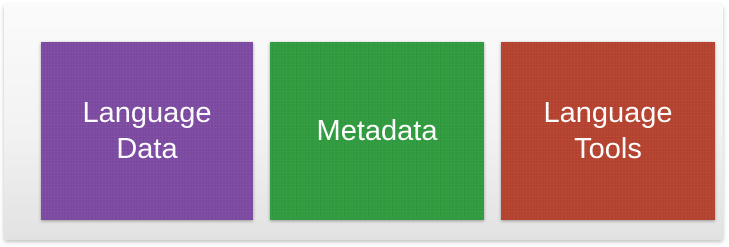 This screenshot has height=247, width=729. I want to click on language-data-label: Language Data, so click(147, 131).